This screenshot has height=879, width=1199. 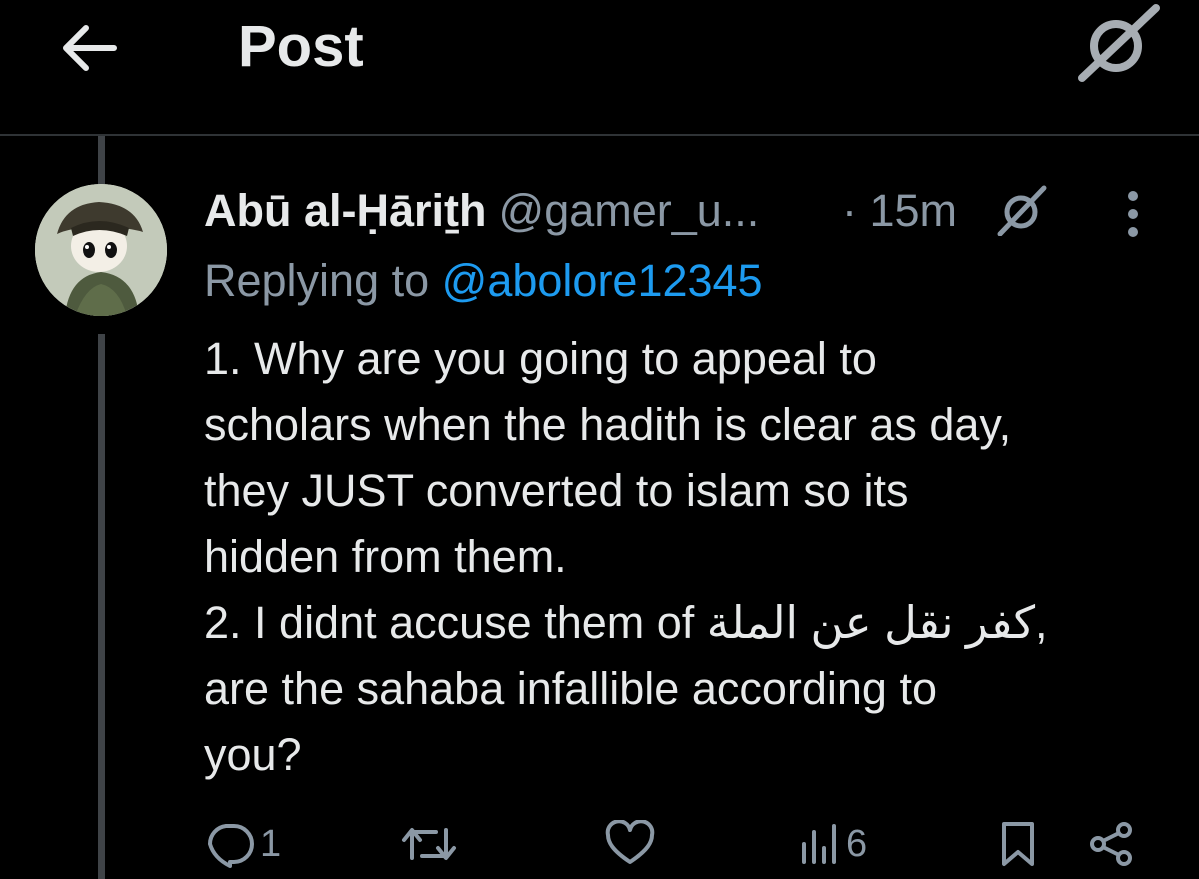 I want to click on more-vertical-icon, so click(x=1133, y=214).